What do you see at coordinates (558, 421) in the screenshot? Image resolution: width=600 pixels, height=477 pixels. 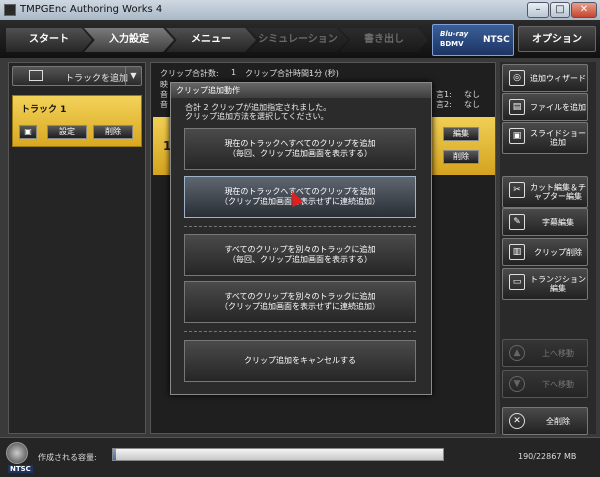 I see `delete-all-label: 全削除` at bounding box center [558, 421].